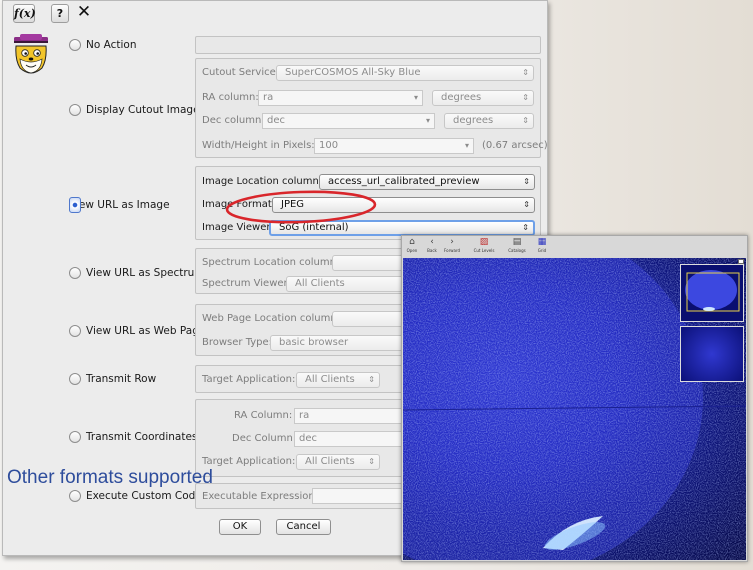 This screenshot has width=753, height=570. I want to click on radio-label: View URL as Web Page, so click(146, 331).